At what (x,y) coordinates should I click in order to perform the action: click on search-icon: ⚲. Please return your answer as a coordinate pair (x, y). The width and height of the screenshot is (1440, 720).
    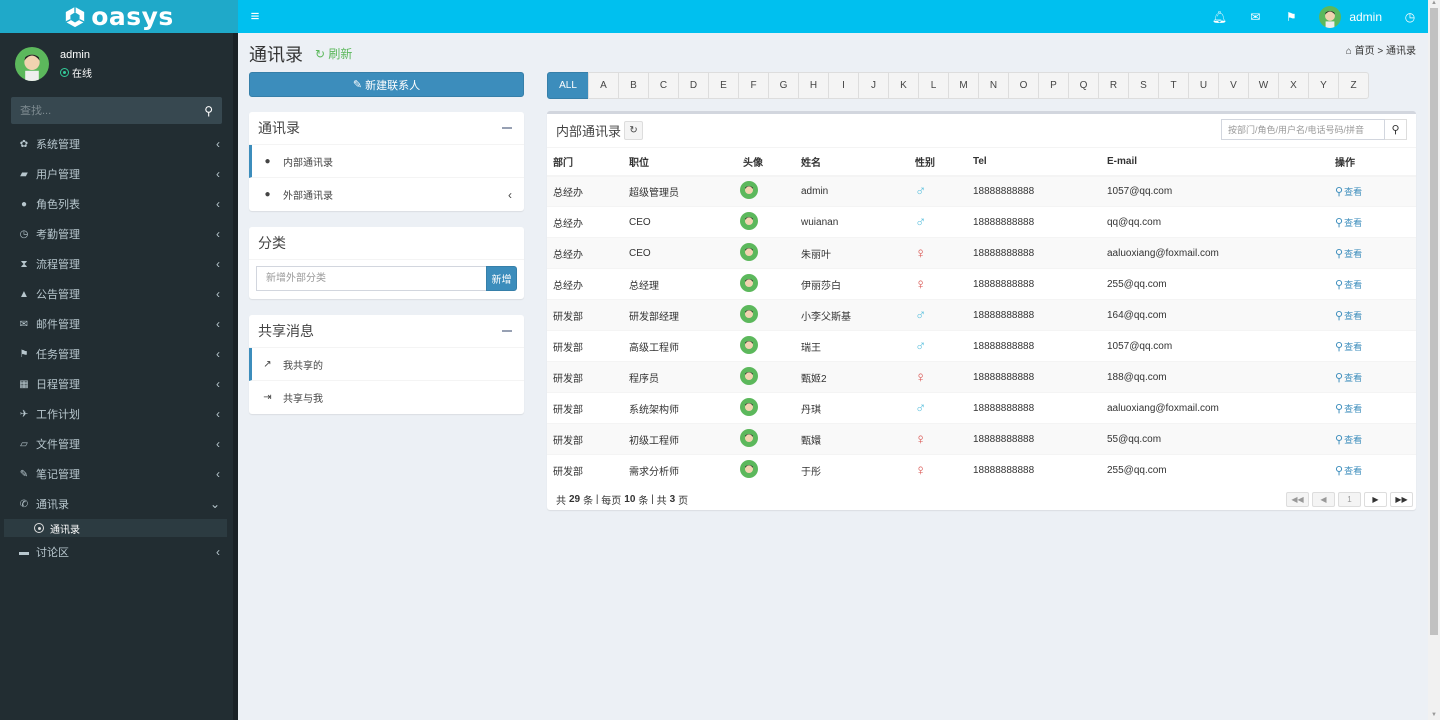
    Looking at the image, I should click on (208, 111).